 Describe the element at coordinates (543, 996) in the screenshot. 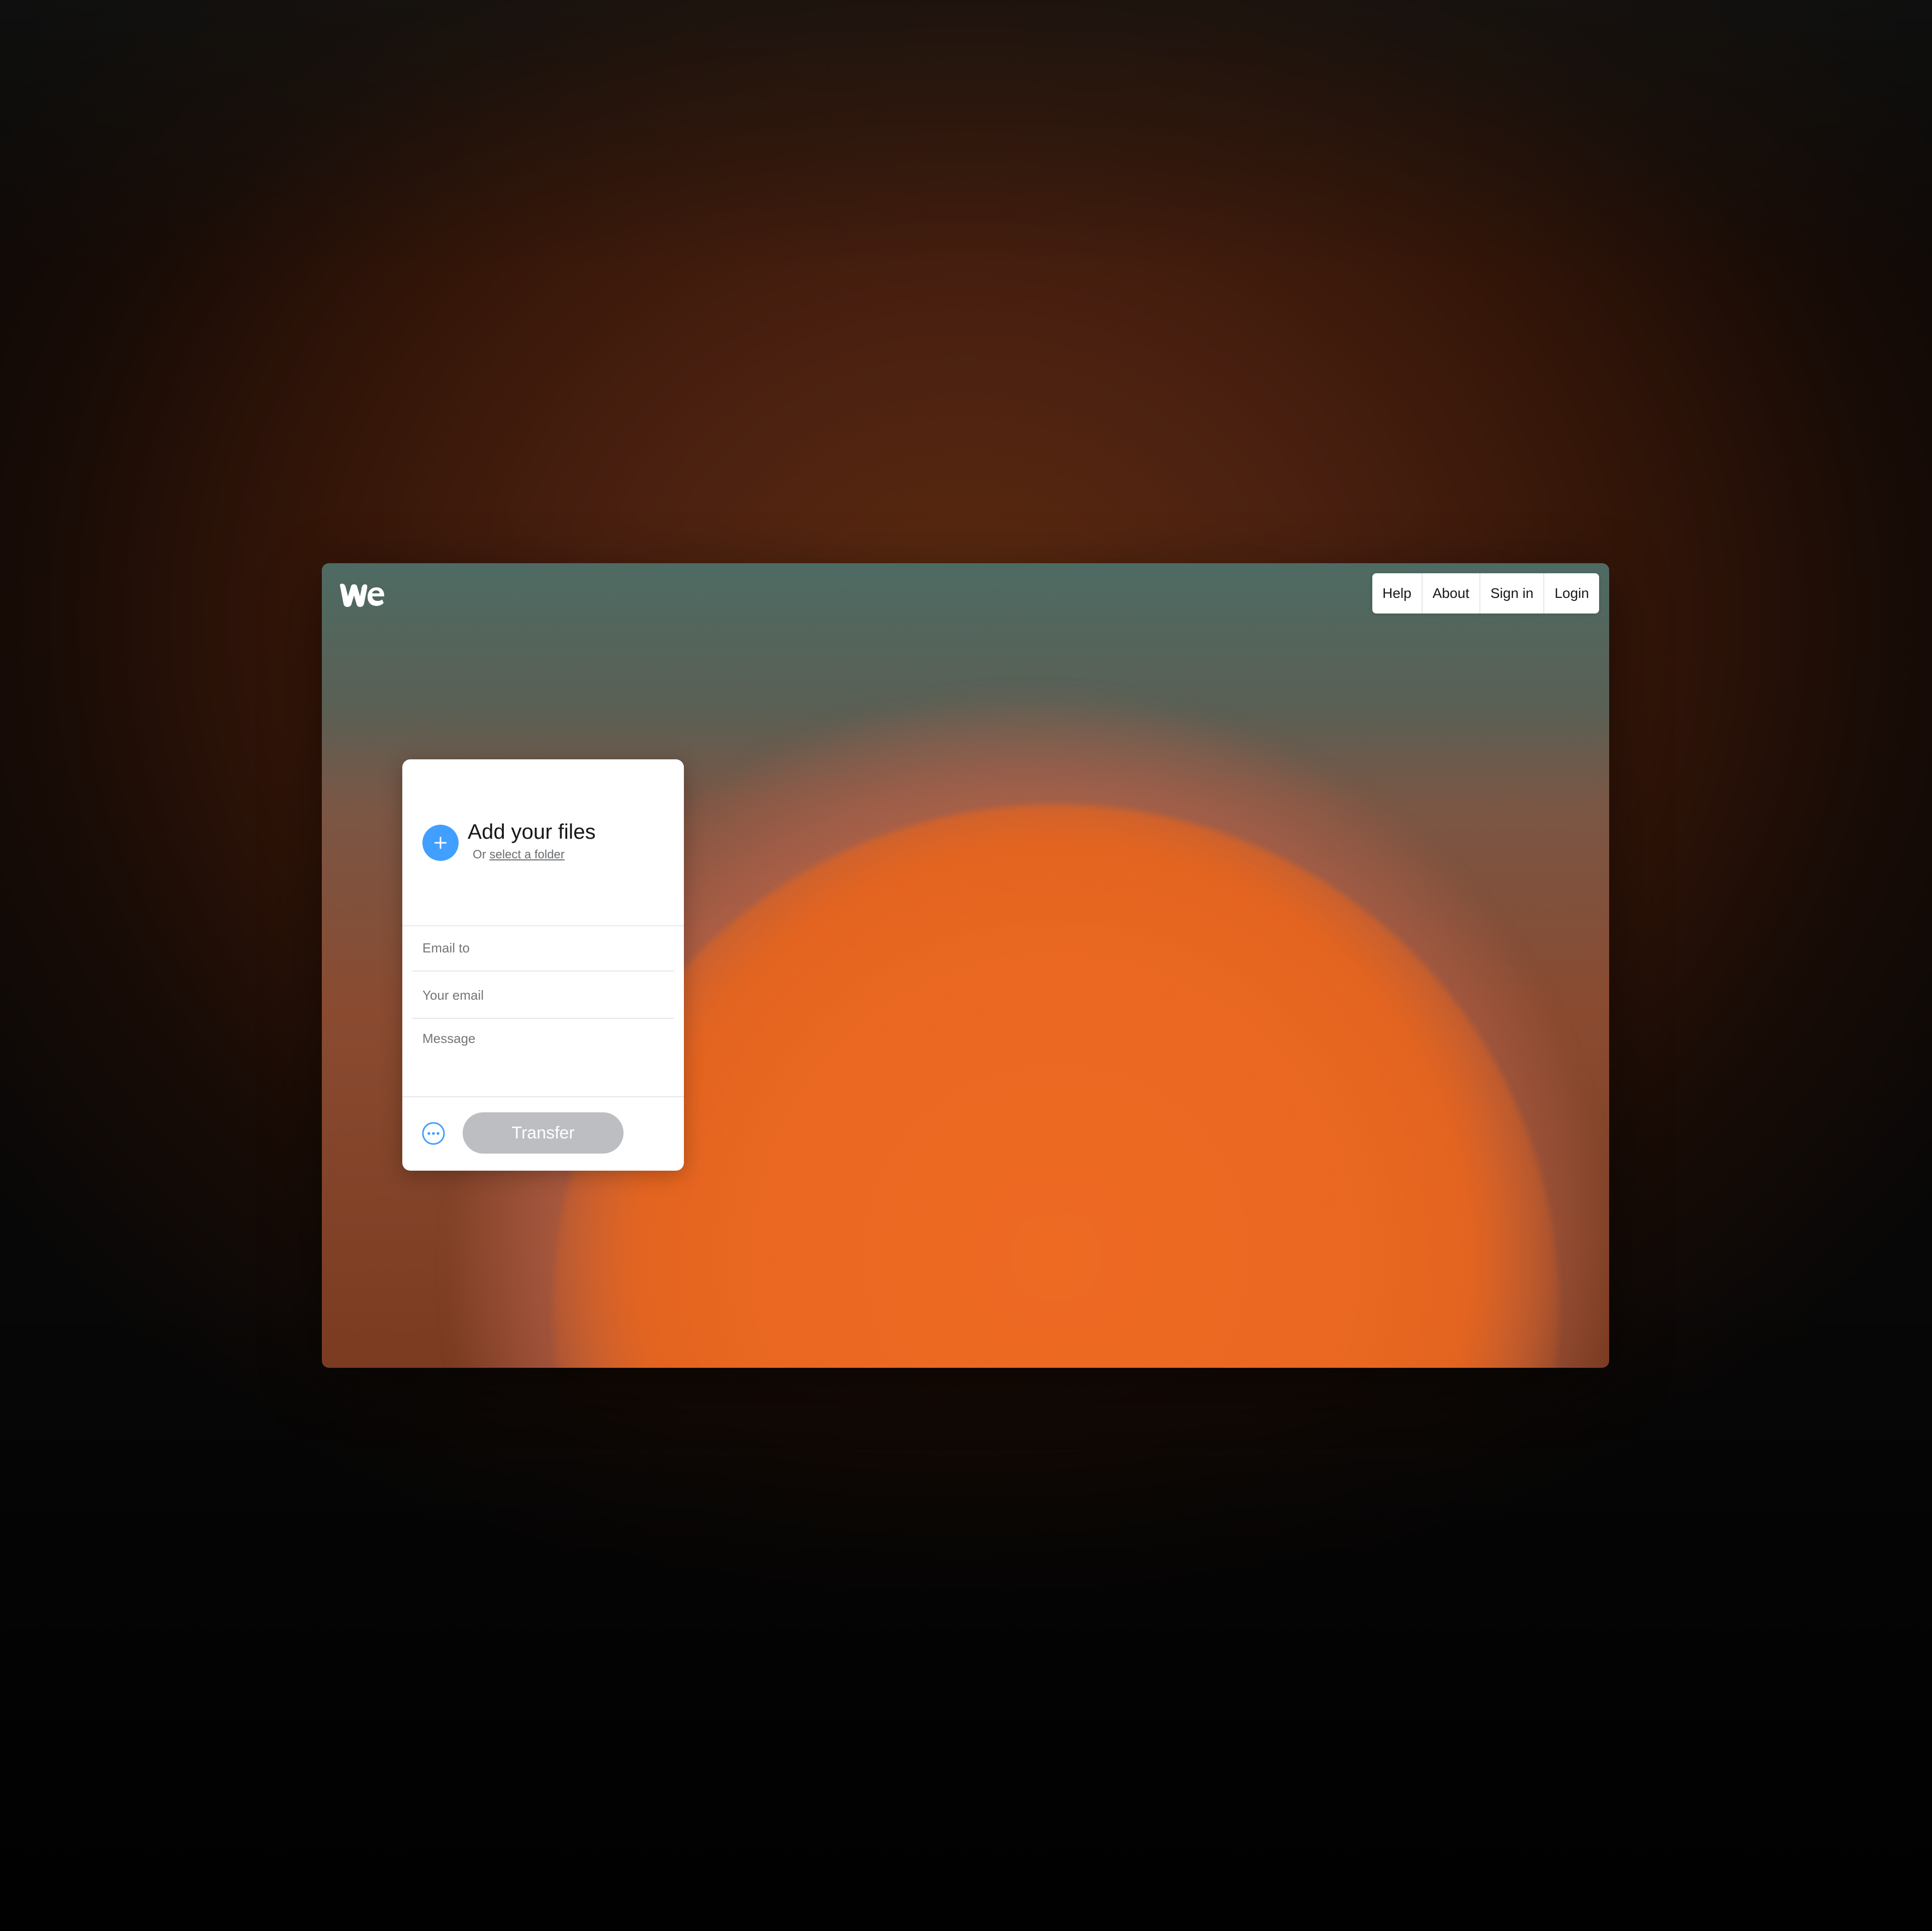

I see `your-email-input` at that location.